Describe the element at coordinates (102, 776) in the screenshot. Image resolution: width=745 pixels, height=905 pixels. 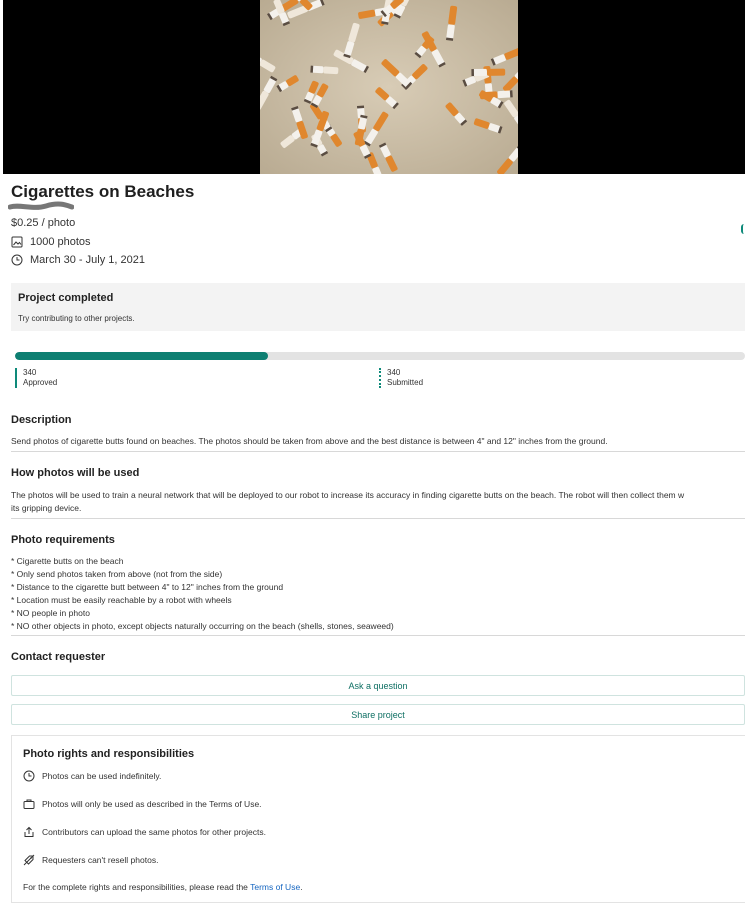
I see `rights-item-text: Photos can be used indefinitely.` at that location.